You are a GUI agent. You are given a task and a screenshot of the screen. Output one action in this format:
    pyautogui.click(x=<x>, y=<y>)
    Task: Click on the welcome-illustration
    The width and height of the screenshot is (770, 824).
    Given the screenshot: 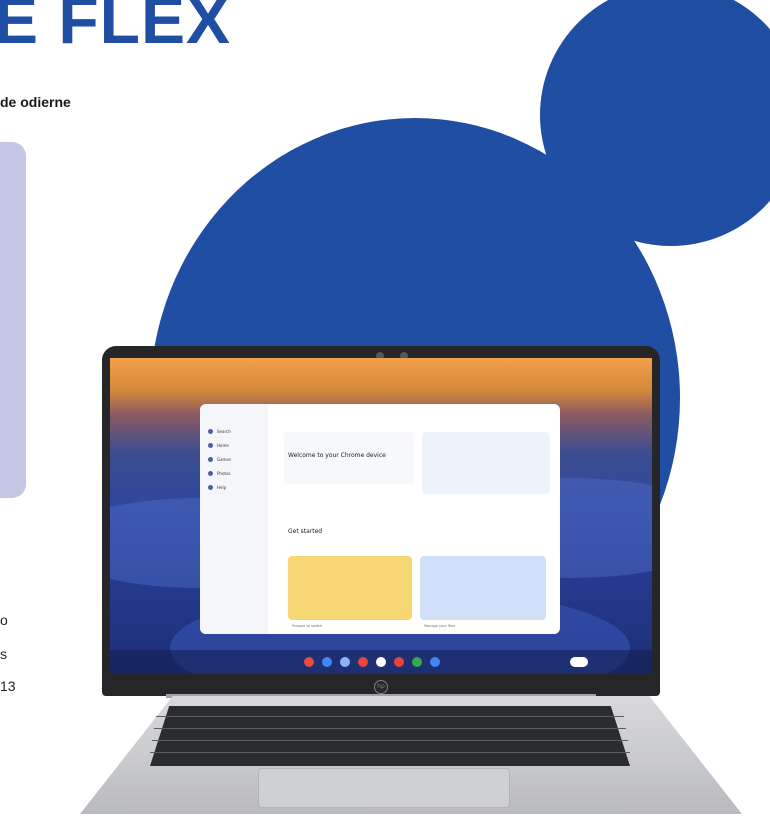 What is the action you would take?
    pyautogui.click(x=486, y=463)
    